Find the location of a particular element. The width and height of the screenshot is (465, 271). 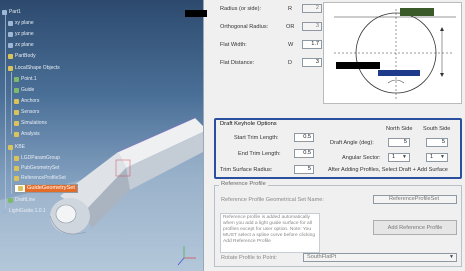

draft-keyhole-title: Draft Keyhole Options is located at coordinates (248, 124).